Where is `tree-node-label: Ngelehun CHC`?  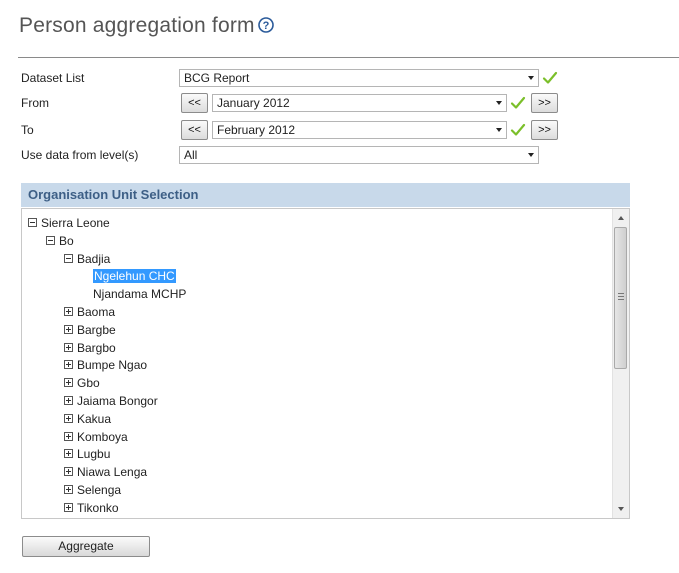
tree-node-label: Ngelehun CHC is located at coordinates (134, 276).